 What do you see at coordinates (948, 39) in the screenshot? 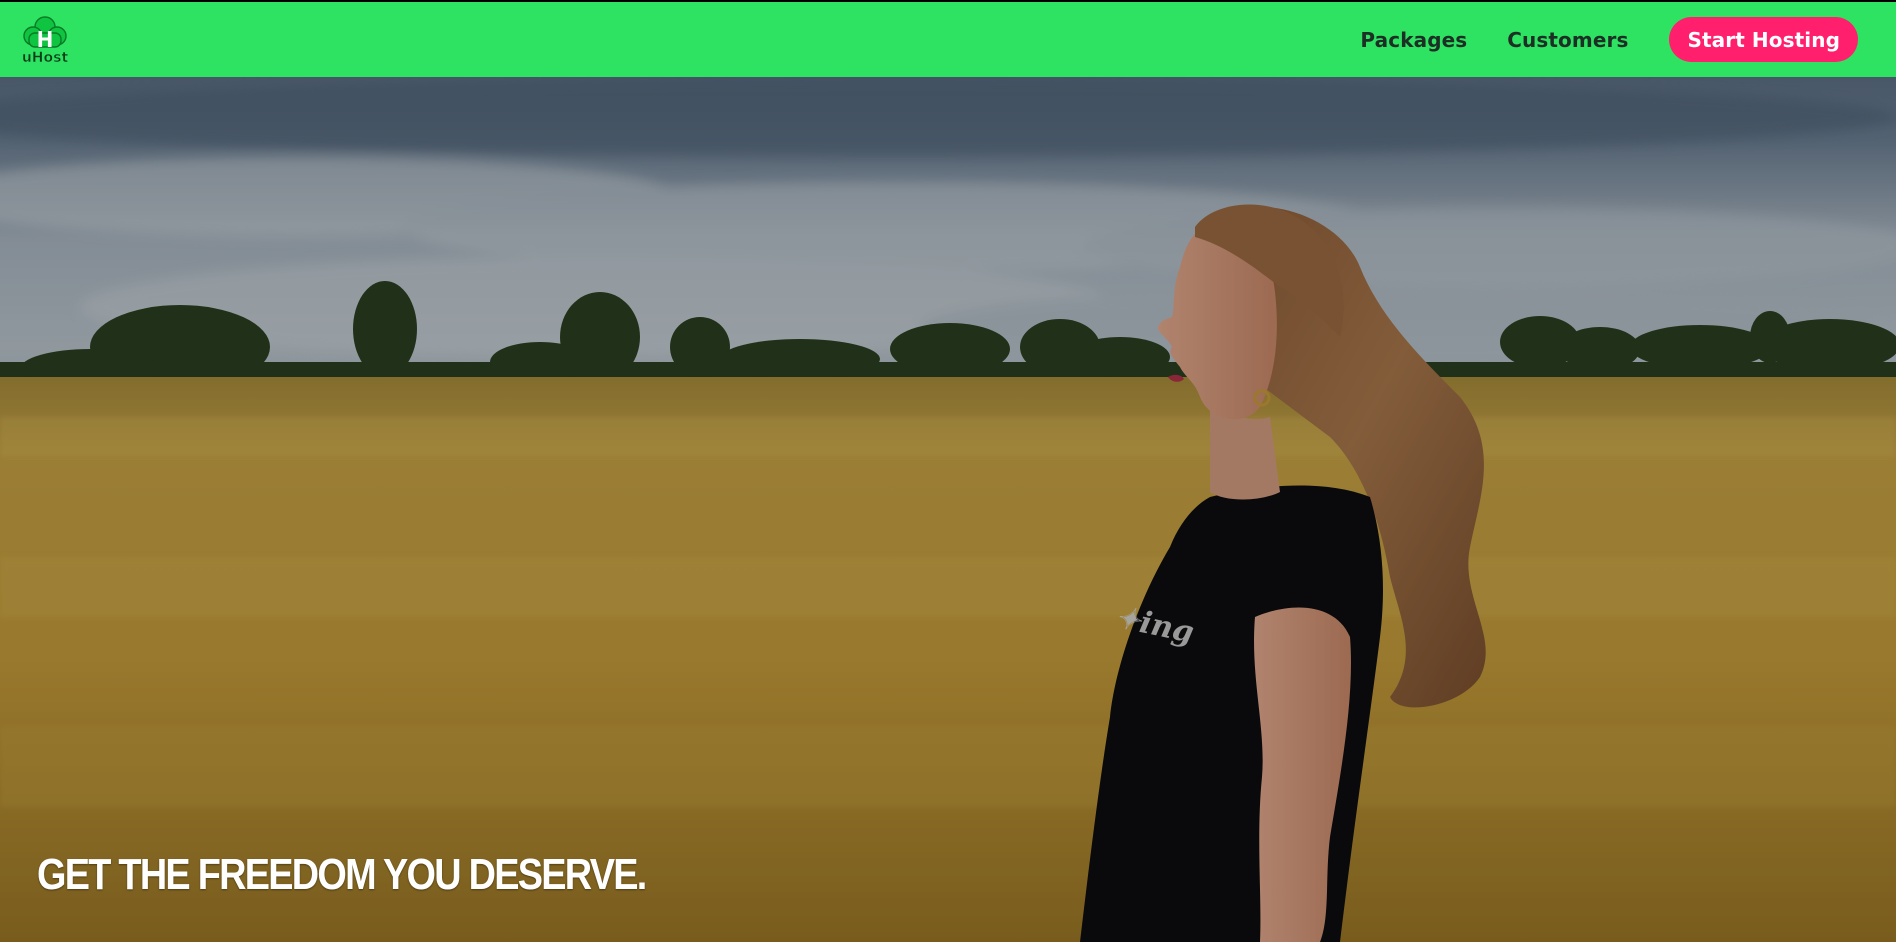
I see `main-header: uHost Packages Customers Start Hosting` at bounding box center [948, 39].